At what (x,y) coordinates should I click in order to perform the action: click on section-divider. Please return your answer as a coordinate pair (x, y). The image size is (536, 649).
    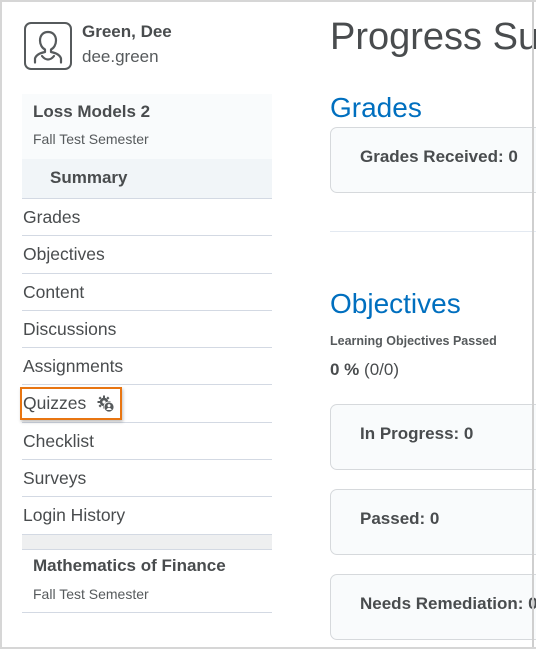
    Looking at the image, I should click on (433, 231).